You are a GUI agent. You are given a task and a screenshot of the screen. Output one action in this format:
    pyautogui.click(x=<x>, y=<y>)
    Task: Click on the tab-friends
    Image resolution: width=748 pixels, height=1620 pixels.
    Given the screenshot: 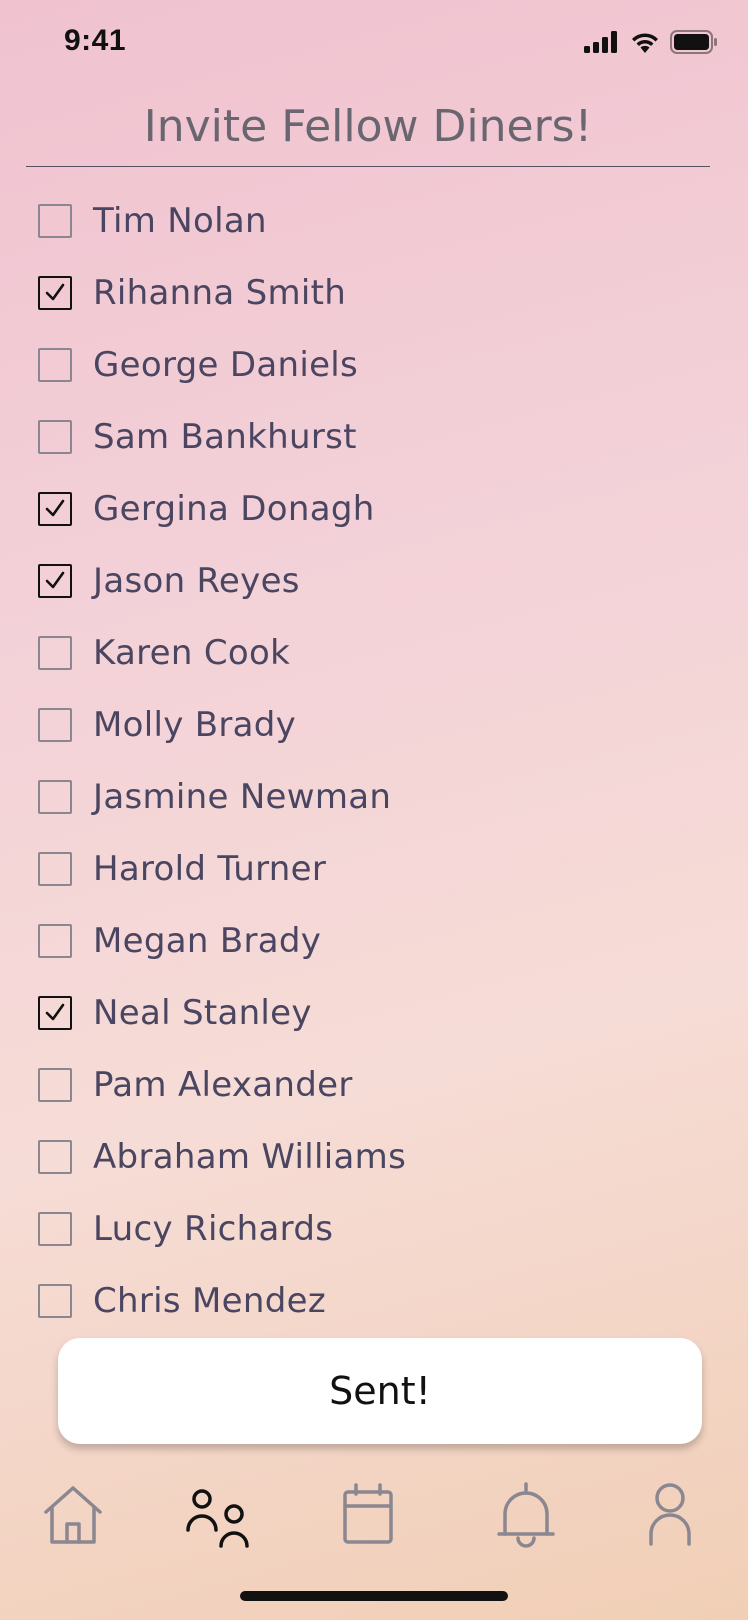 What is the action you would take?
    pyautogui.click(x=219, y=1515)
    